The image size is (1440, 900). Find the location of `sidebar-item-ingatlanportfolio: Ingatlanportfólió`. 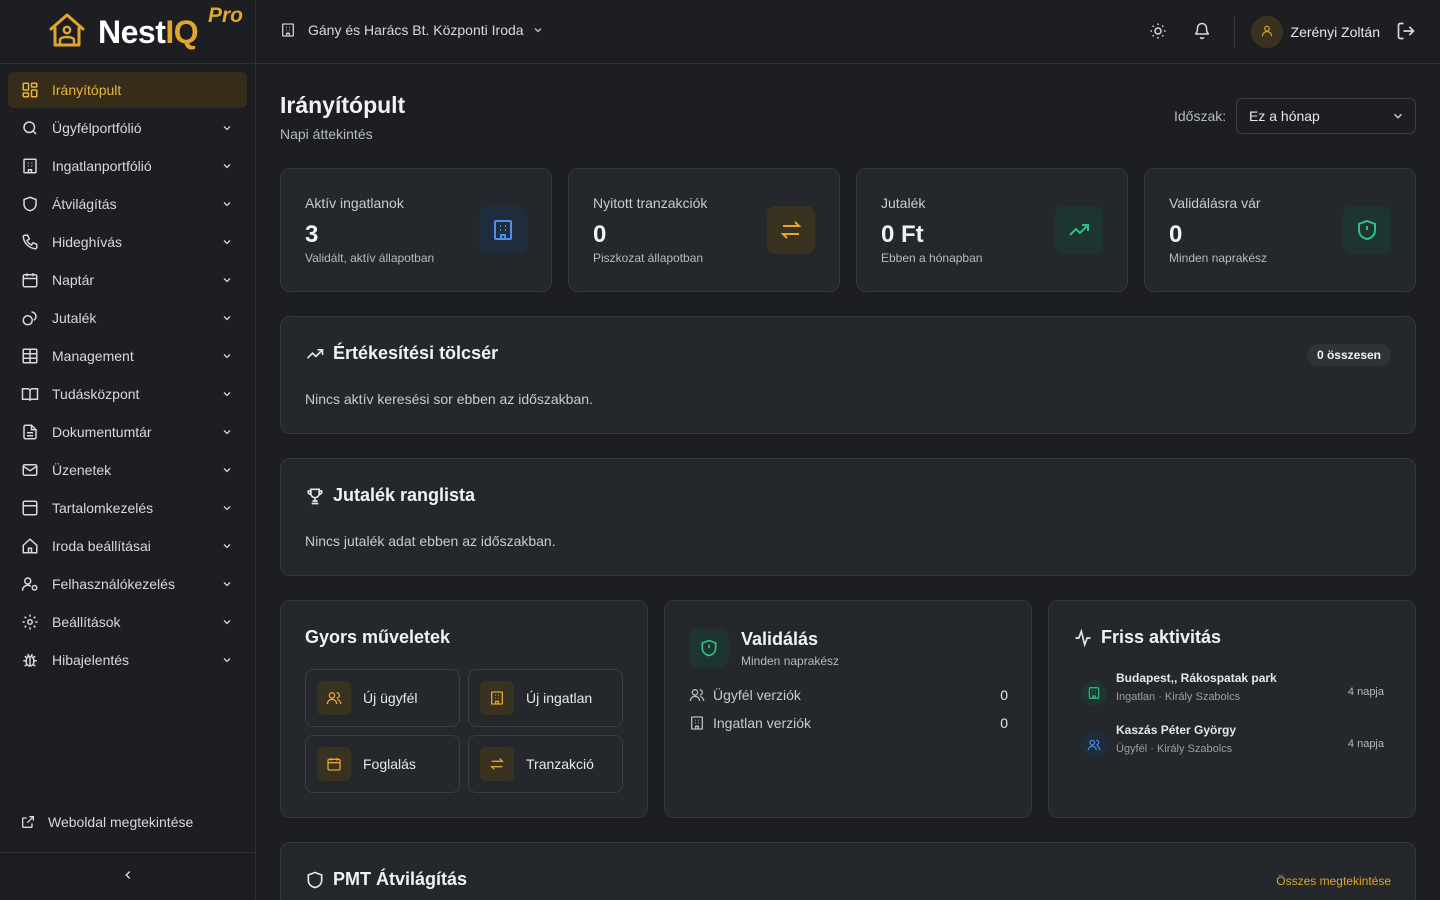

sidebar-item-ingatlanportfolio: Ingatlanportfólió is located at coordinates (127, 166).